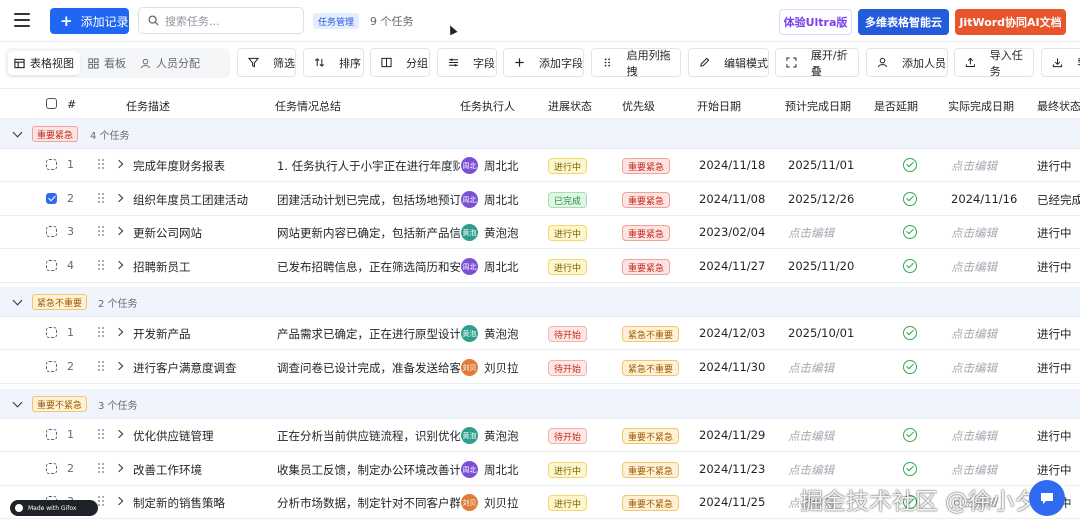 The image size is (1080, 531). I want to click on due-date: 2025/10/01, so click(821, 333).